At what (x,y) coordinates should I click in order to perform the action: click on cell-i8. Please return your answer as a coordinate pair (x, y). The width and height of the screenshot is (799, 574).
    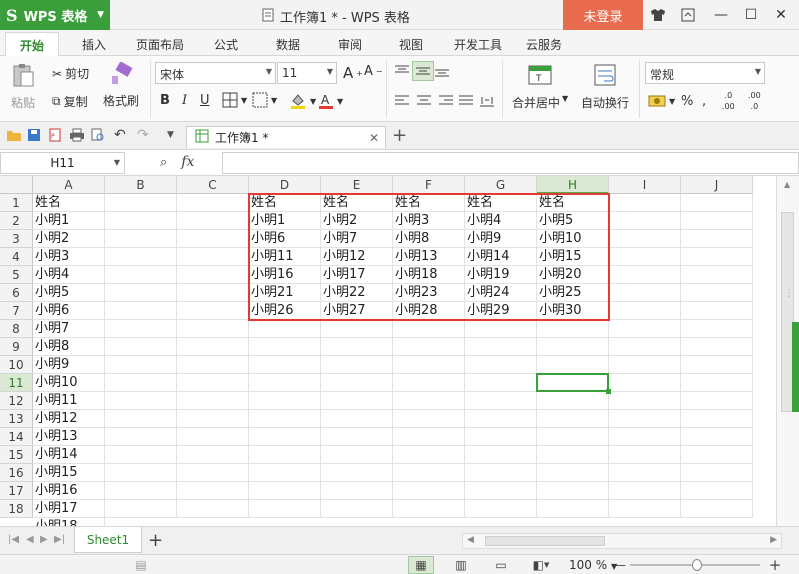
    Looking at the image, I should click on (645, 329).